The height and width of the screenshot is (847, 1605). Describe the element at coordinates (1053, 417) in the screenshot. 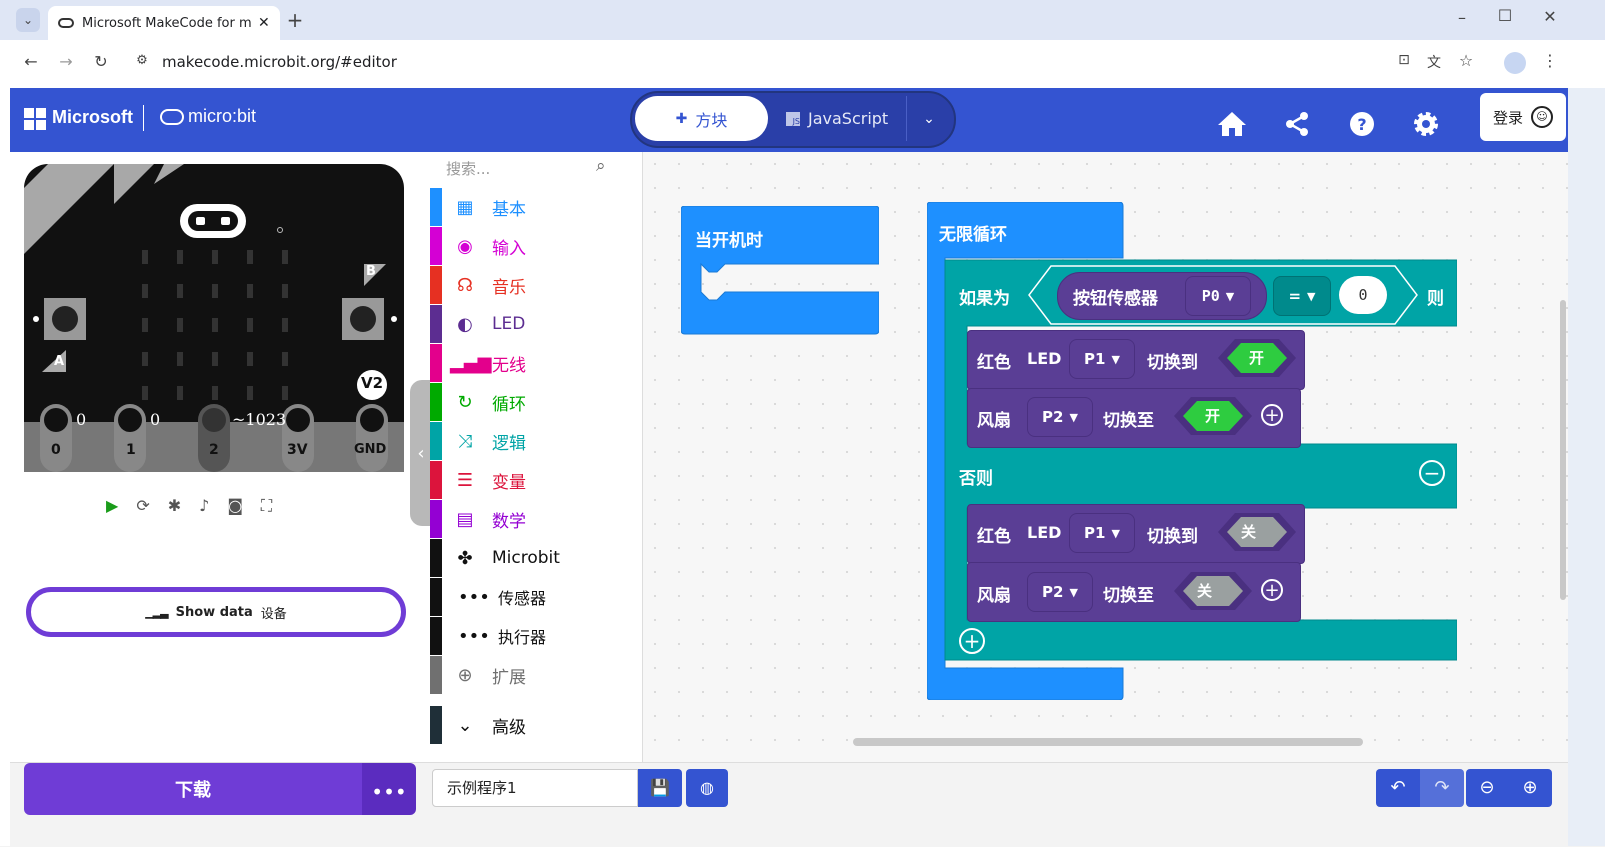

I see `fan-pin-value: P2` at that location.